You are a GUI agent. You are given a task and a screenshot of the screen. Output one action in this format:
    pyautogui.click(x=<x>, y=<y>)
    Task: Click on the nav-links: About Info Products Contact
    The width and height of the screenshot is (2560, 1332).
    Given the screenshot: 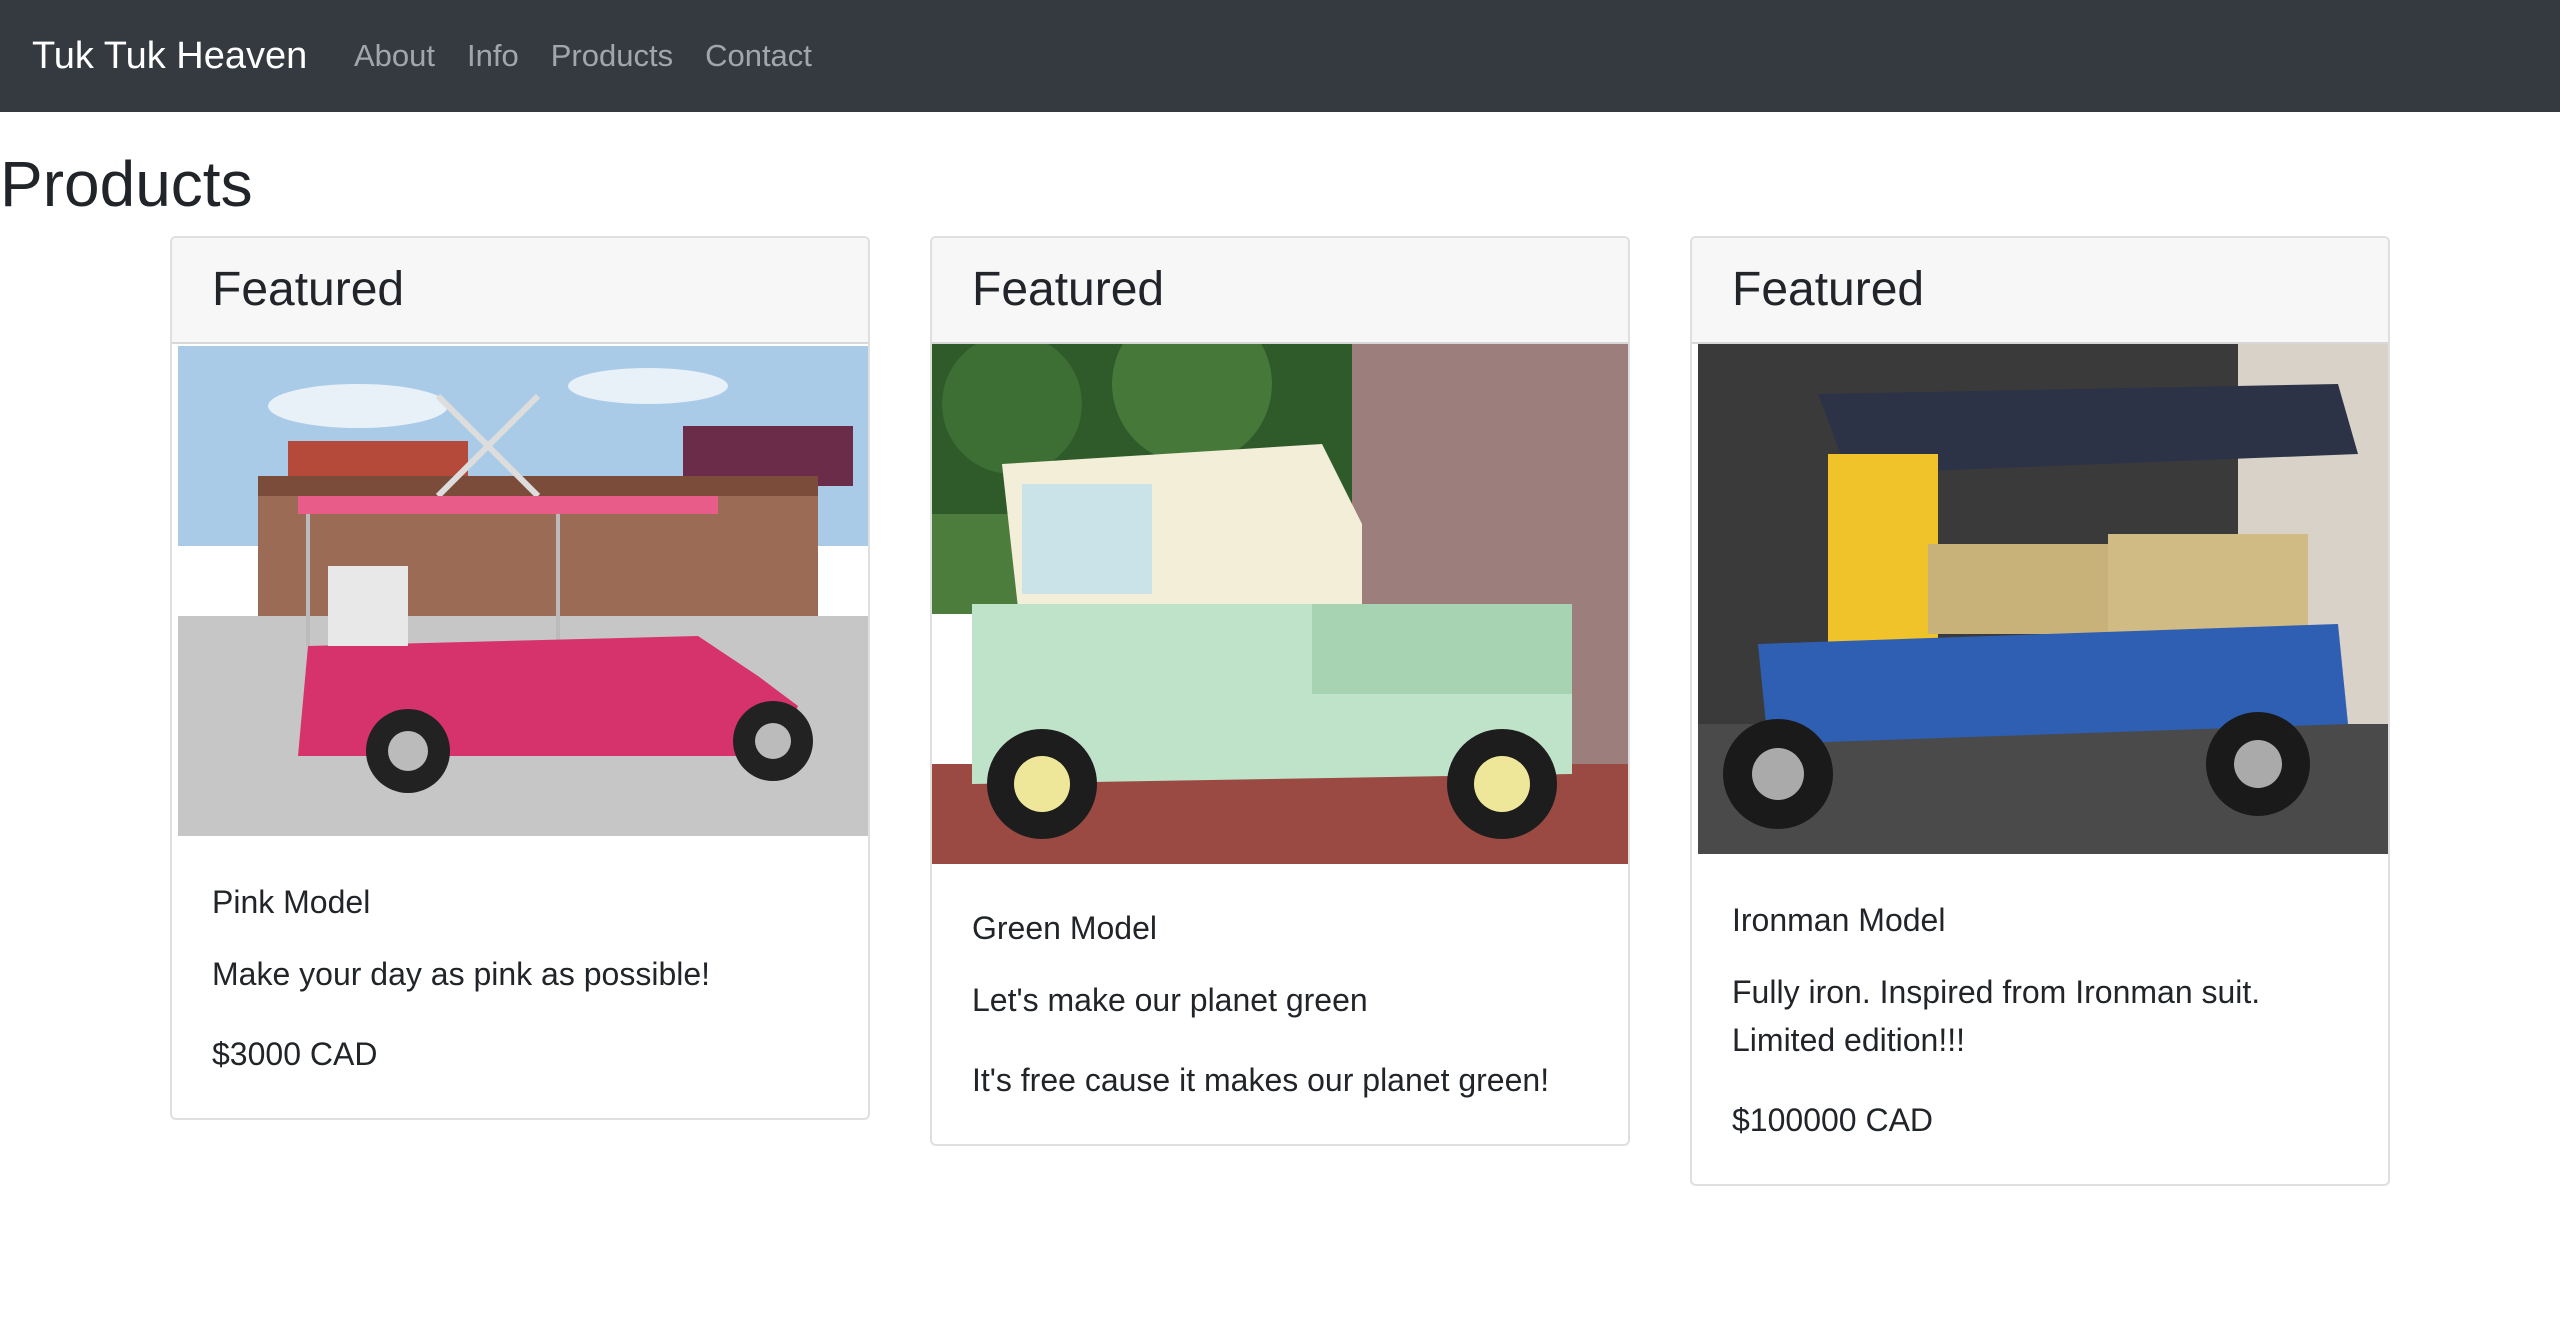 What is the action you would take?
    pyautogui.click(x=599, y=56)
    